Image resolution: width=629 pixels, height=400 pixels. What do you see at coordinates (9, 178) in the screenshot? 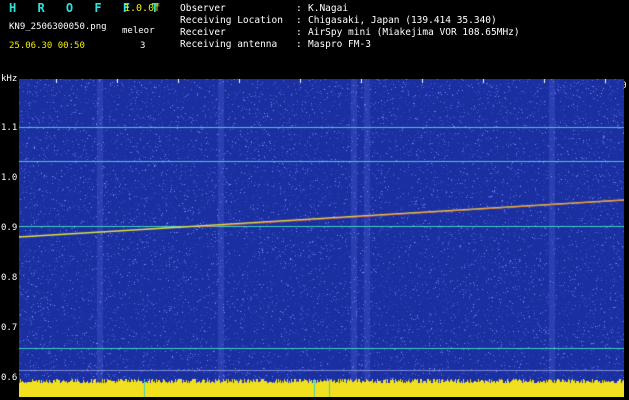
I see `y-tick-label: 1.0` at bounding box center [9, 178].